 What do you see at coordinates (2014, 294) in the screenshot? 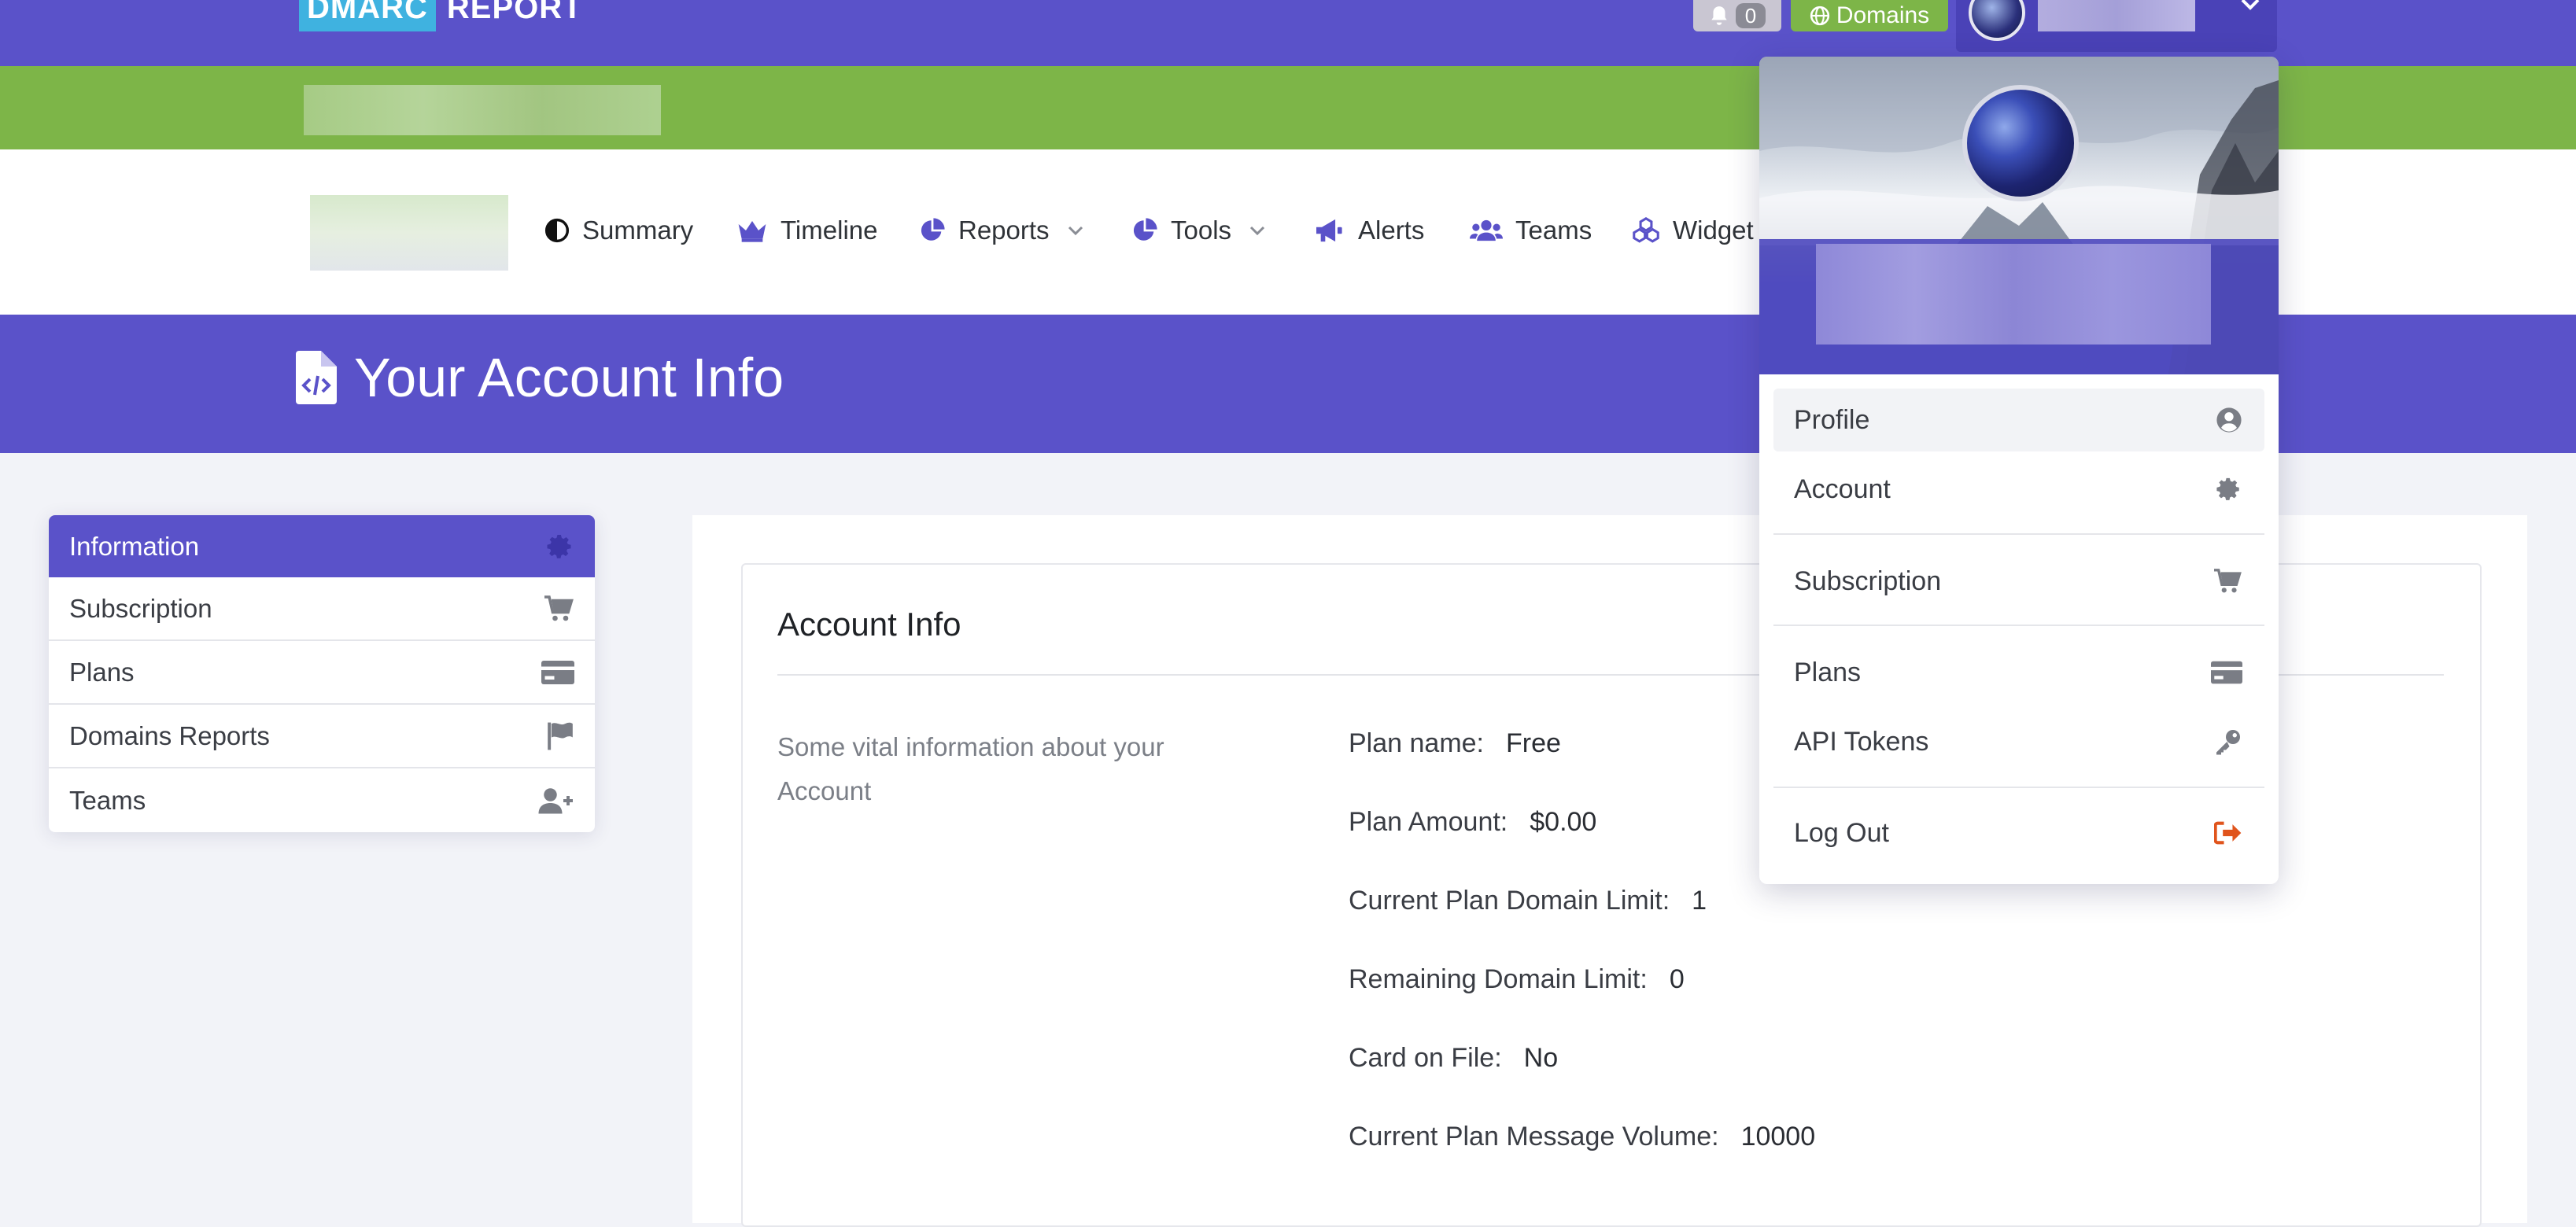
I see `profile-name-redacted` at bounding box center [2014, 294].